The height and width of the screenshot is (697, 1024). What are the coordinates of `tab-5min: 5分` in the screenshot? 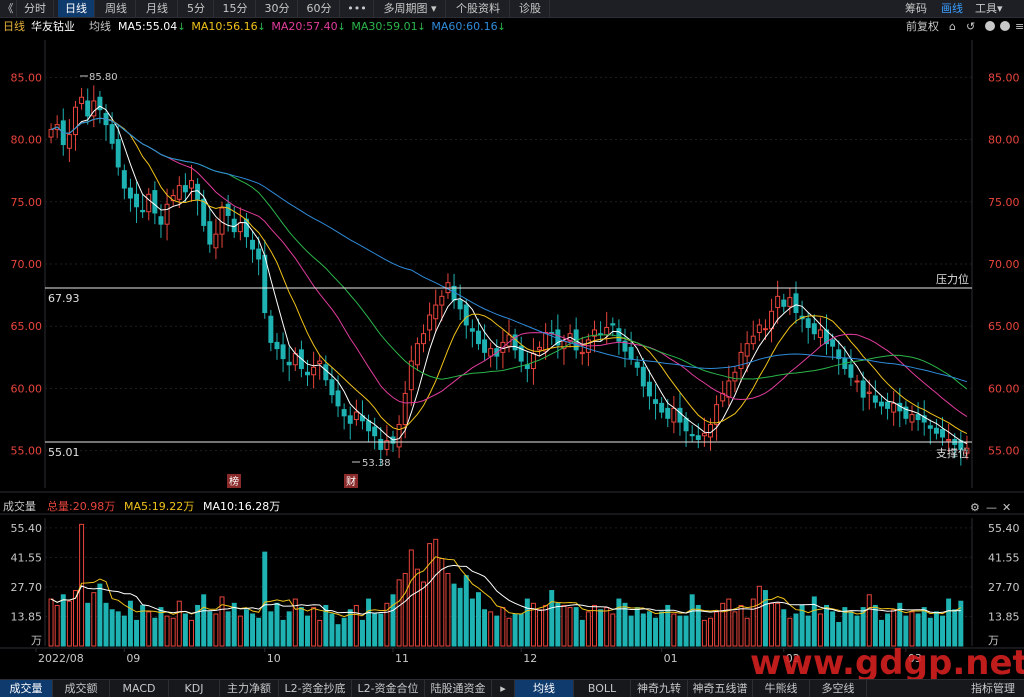 It's located at (196, 8).